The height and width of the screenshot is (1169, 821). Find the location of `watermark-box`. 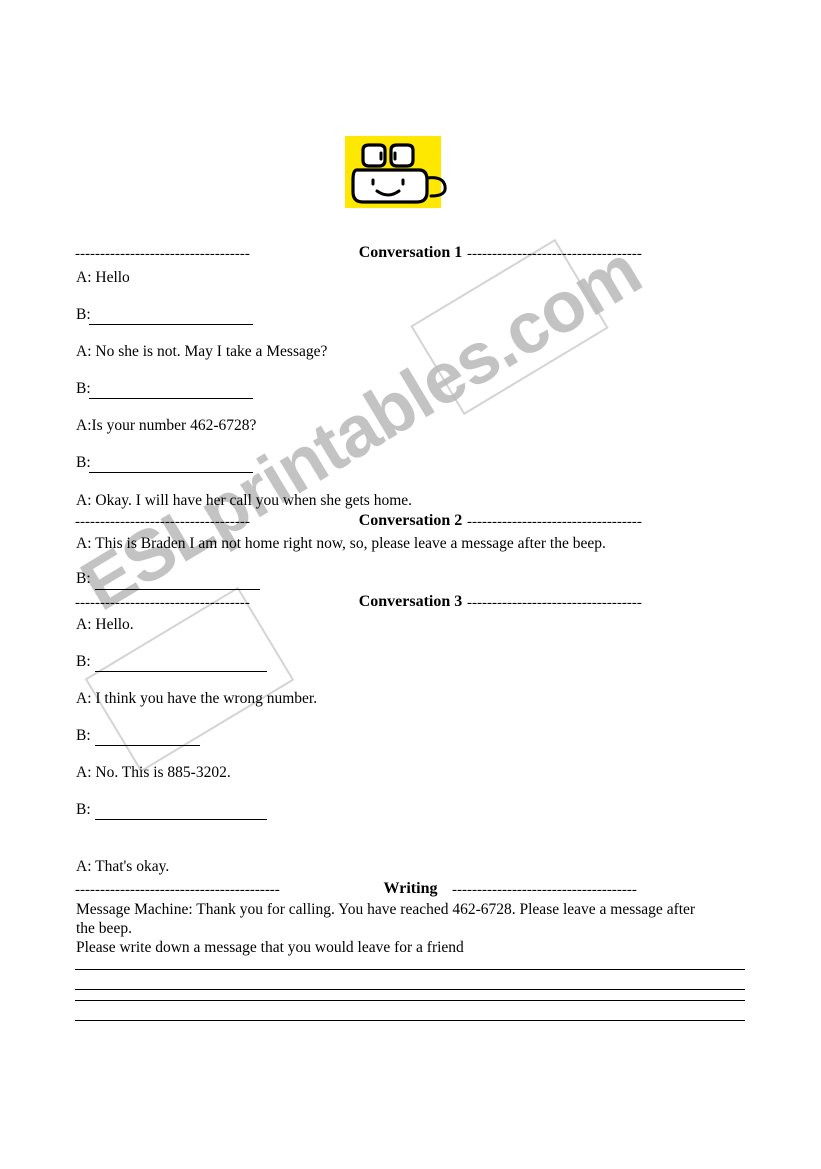

watermark-box is located at coordinates (509, 327).